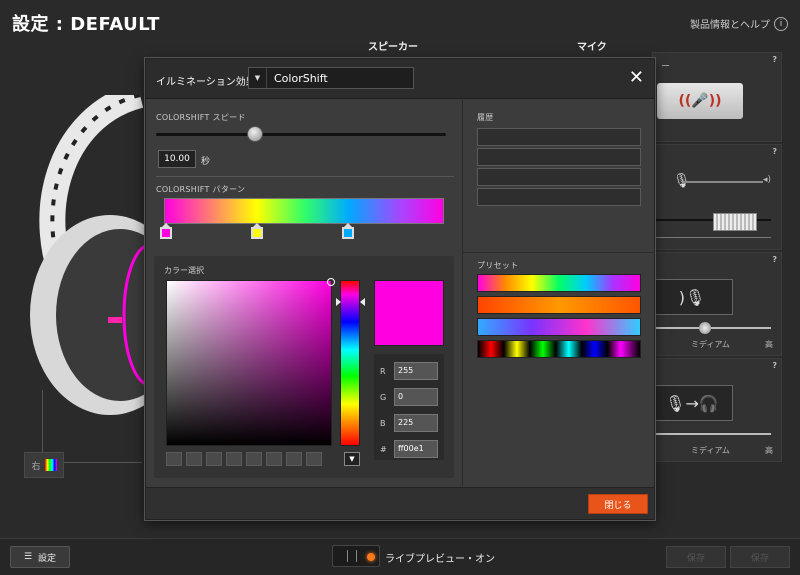  What do you see at coordinates (371, 557) in the screenshot?
I see `status-led-icon` at bounding box center [371, 557].